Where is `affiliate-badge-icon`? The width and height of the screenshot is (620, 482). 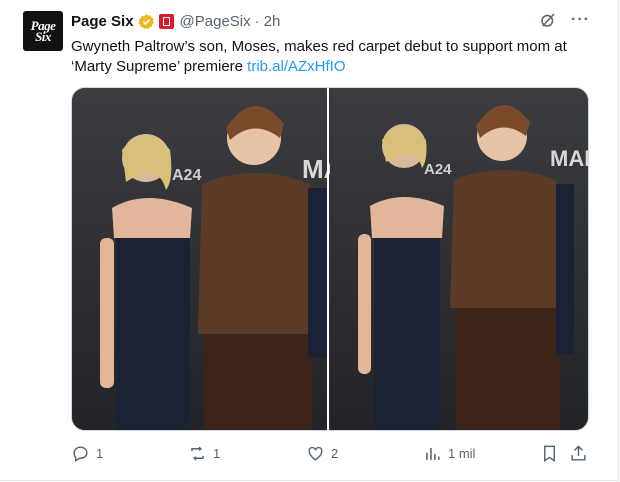 affiliate-badge-icon is located at coordinates (166, 21).